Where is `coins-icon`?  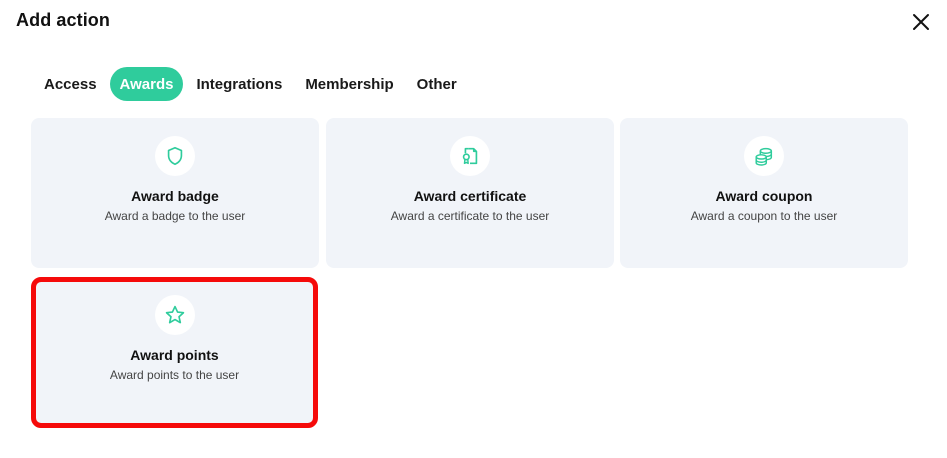 coins-icon is located at coordinates (764, 156).